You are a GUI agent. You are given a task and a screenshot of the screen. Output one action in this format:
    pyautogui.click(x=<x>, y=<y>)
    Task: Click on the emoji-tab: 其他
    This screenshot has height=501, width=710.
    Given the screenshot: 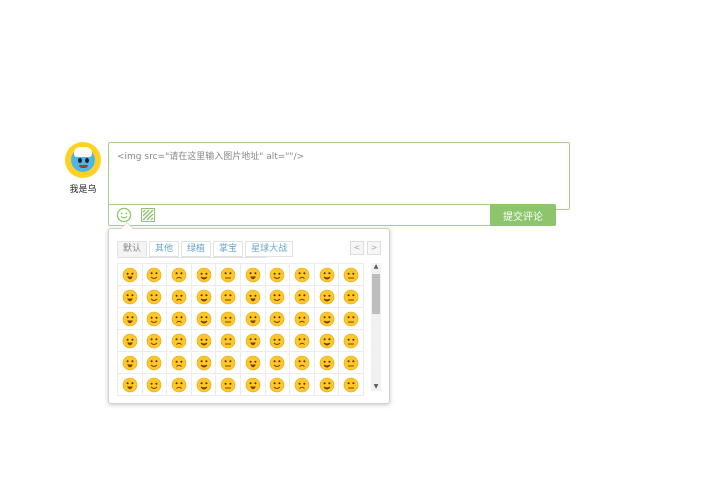 What is the action you would take?
    pyautogui.click(x=164, y=249)
    